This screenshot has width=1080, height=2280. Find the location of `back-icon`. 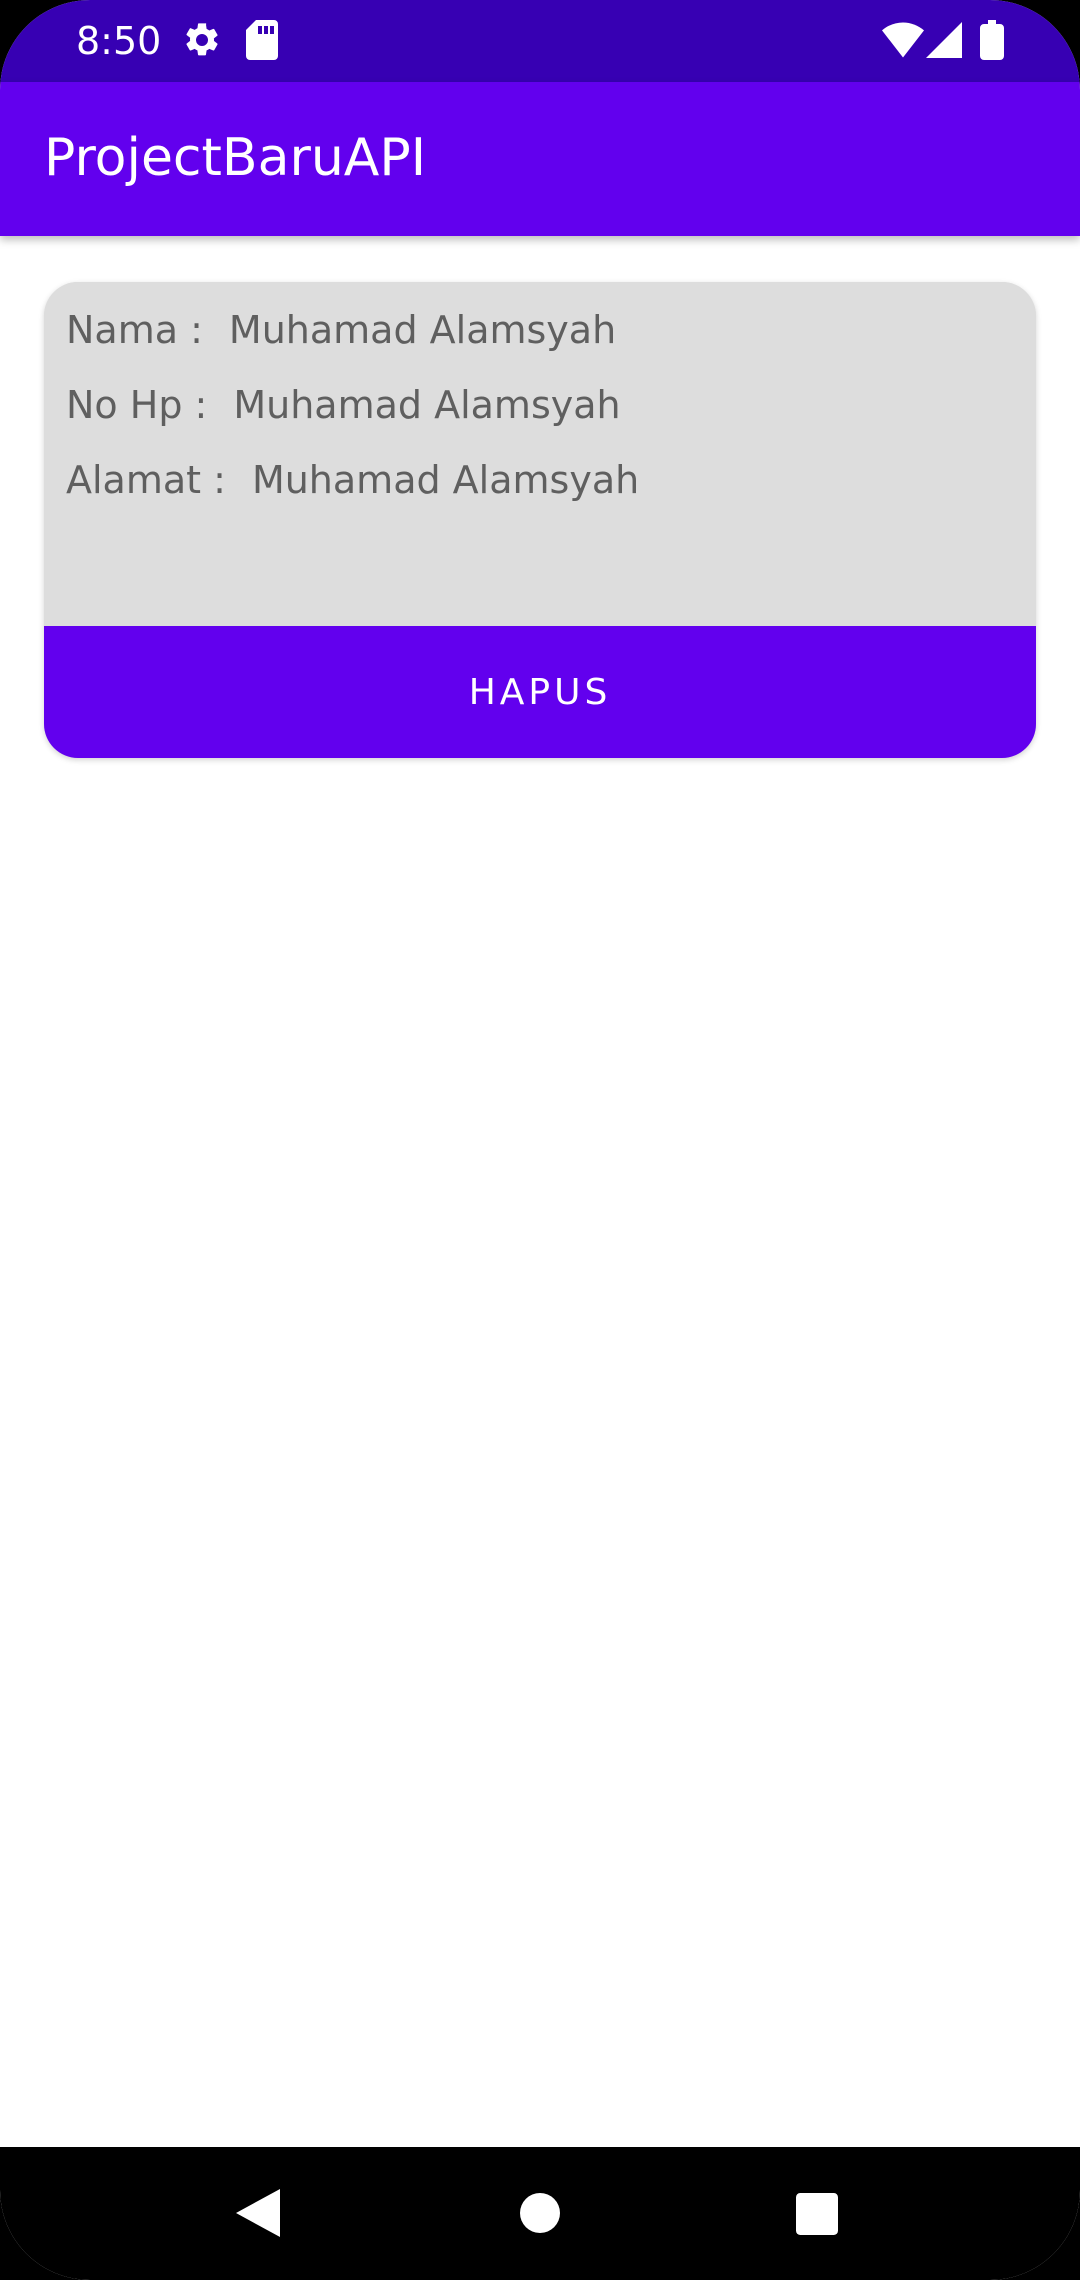

back-icon is located at coordinates (258, 2213).